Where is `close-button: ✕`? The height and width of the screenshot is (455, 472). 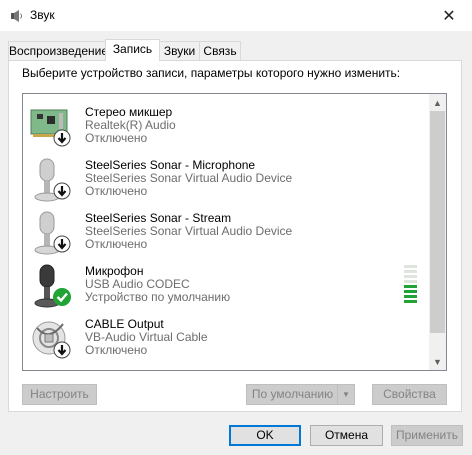 close-button: ✕ is located at coordinates (449, 15).